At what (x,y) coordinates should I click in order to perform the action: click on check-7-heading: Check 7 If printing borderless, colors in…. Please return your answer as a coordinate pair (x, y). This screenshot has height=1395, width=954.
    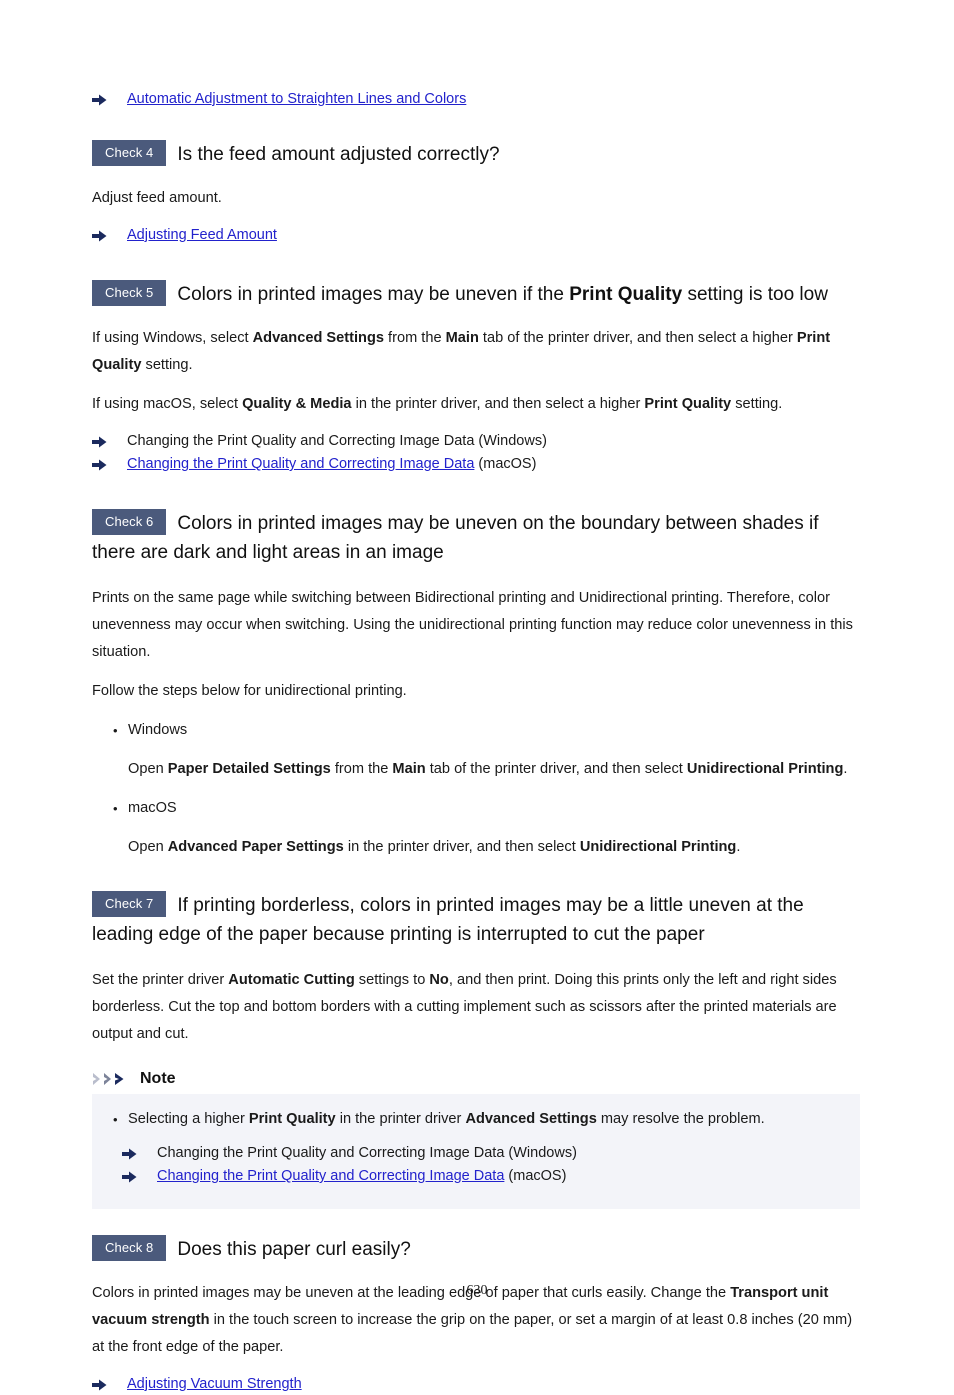
    Looking at the image, I should click on (476, 920).